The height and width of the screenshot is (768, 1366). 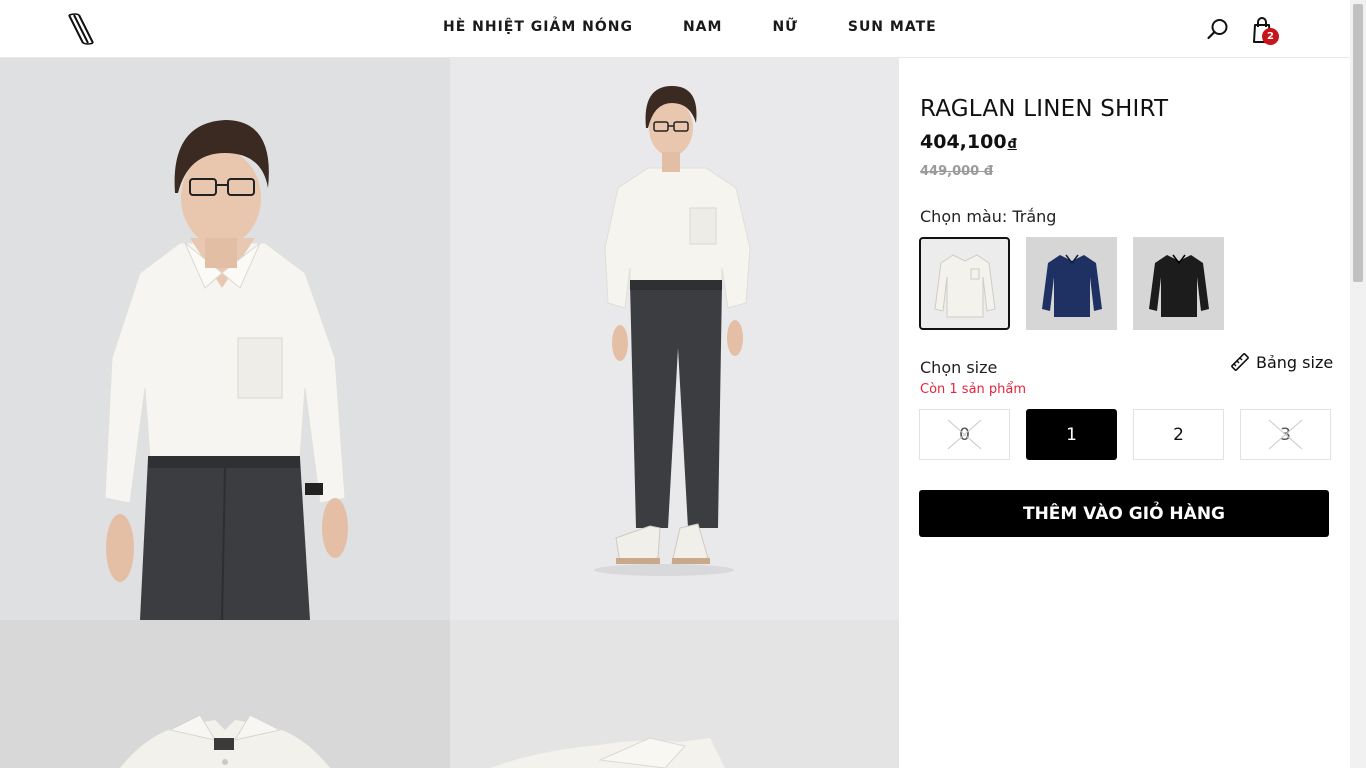 I want to click on color-swatch-black, so click(x=1178, y=283).